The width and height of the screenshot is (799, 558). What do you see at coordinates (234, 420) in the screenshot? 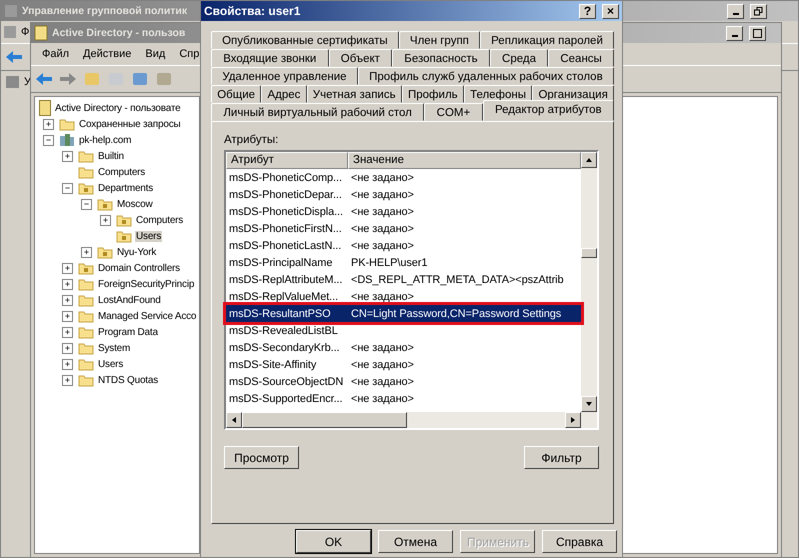
I see `scroll-left-button` at bounding box center [234, 420].